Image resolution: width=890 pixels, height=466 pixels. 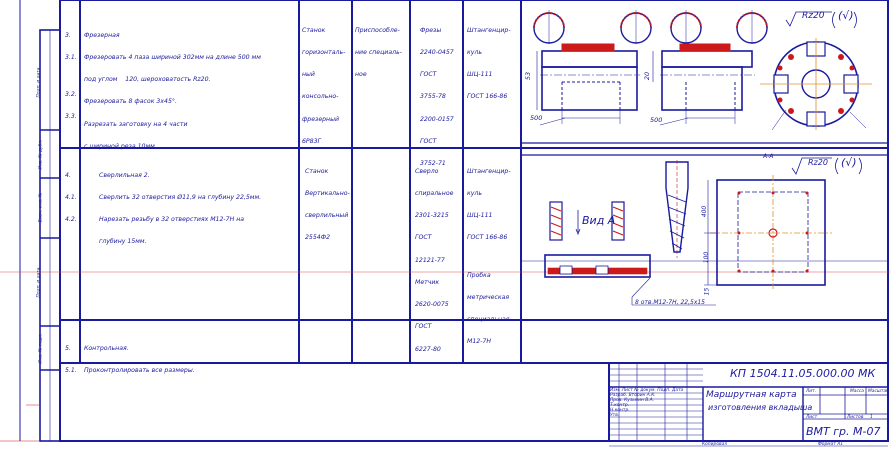 What do you see at coordinates (324, 53) in the screenshot?
I see `row1-machine-1: горизонталь-` at bounding box center [324, 53].